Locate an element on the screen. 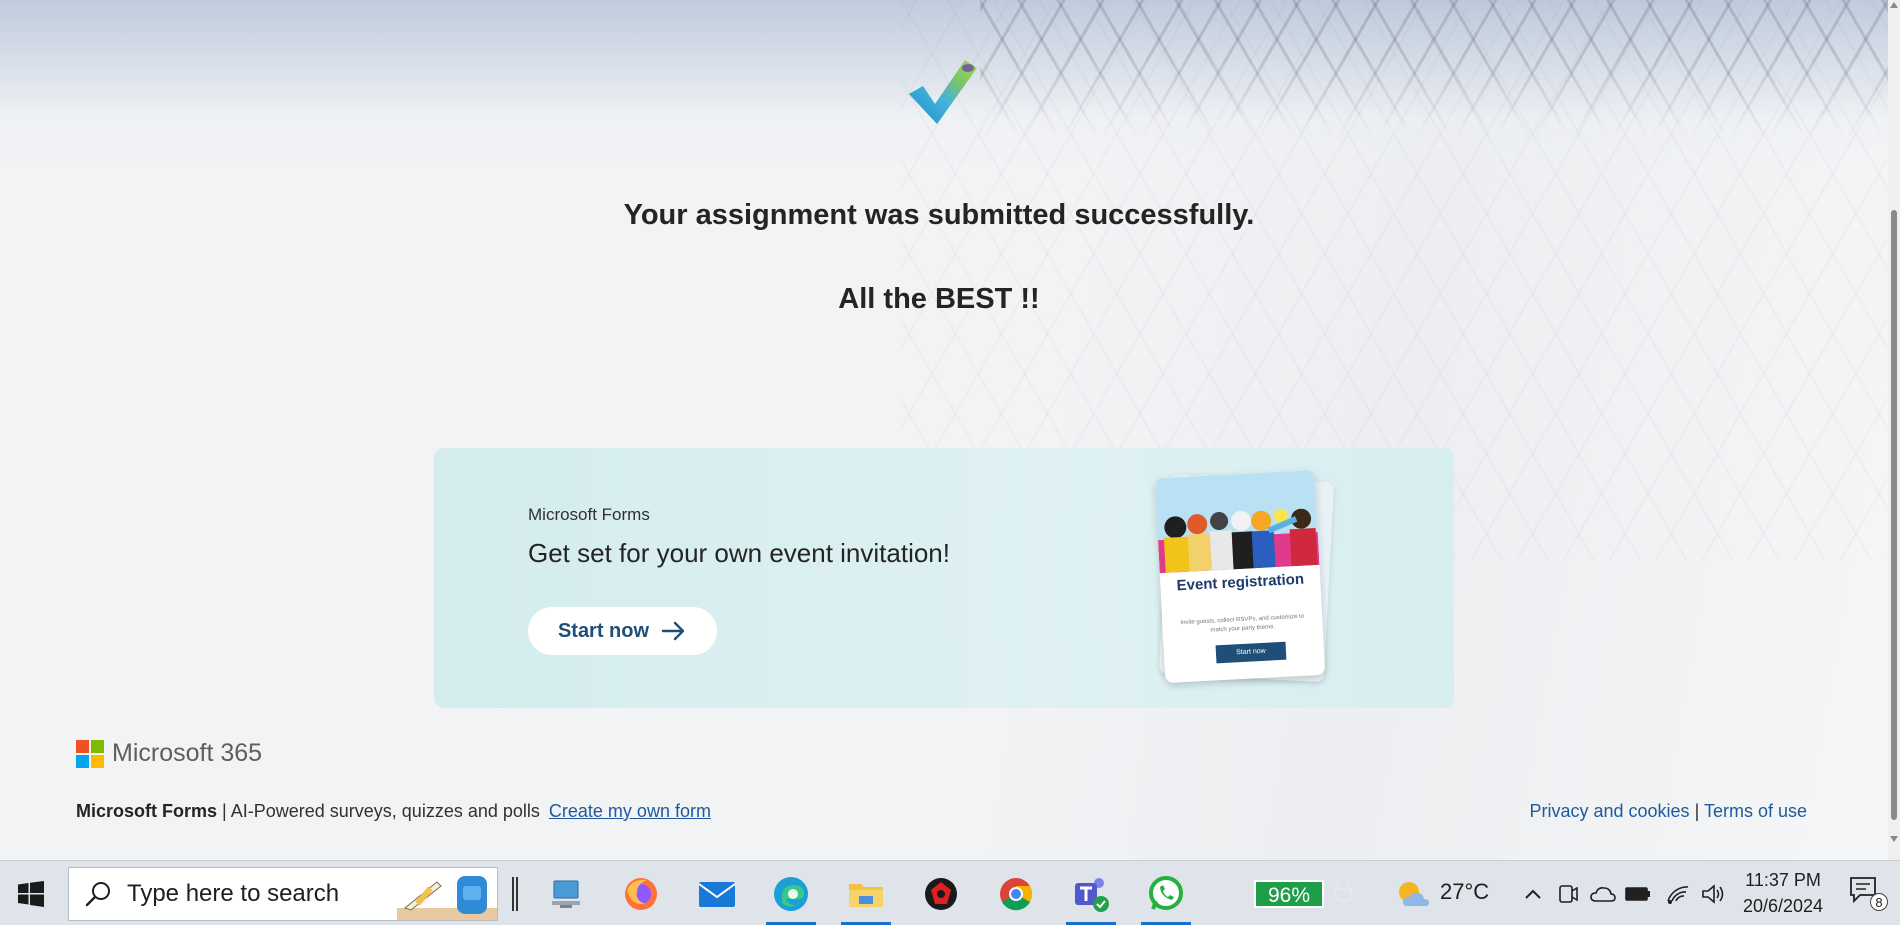 This screenshot has height=925, width=1900. taskbar-app-whatsapp is located at coordinates (1166, 893).